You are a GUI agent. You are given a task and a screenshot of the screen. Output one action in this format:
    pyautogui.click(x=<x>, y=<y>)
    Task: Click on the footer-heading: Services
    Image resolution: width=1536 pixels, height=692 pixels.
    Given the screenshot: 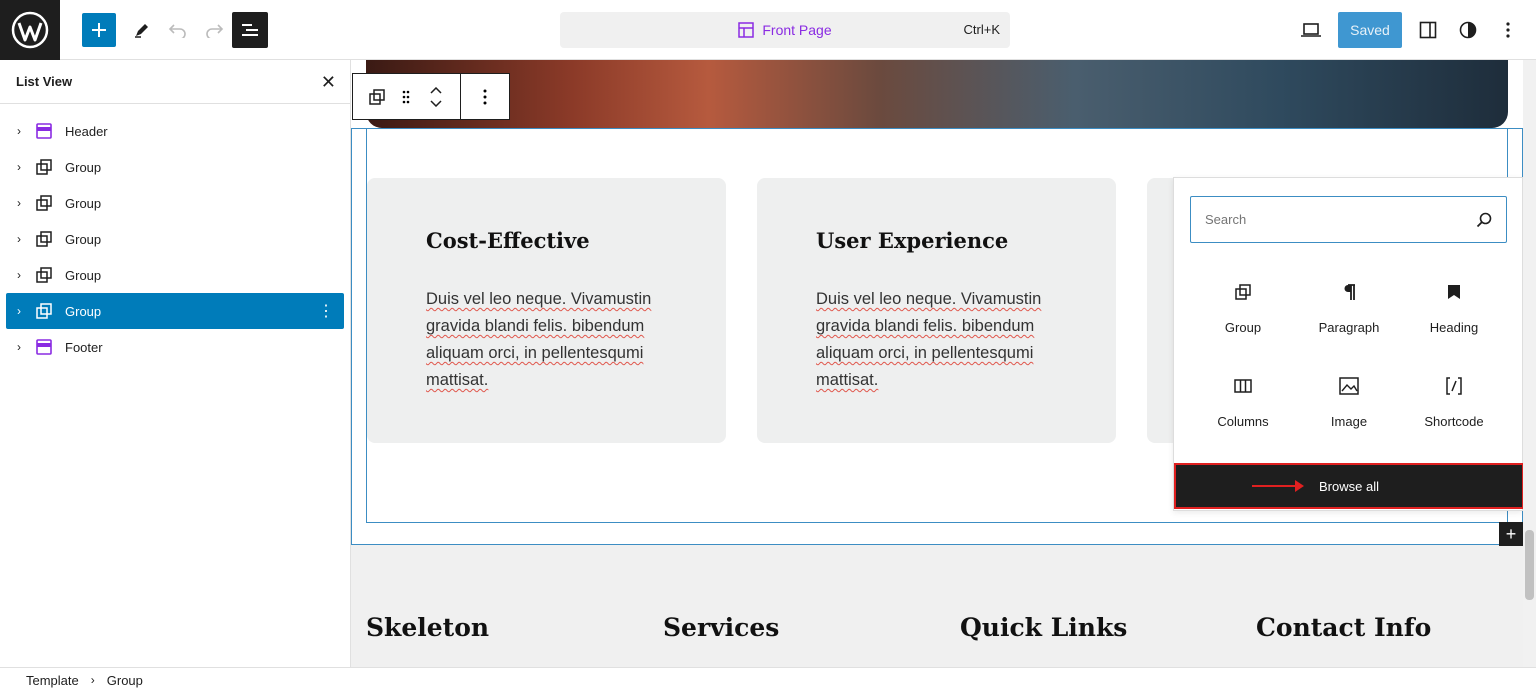 What is the action you would take?
    pyautogui.click(x=721, y=627)
    